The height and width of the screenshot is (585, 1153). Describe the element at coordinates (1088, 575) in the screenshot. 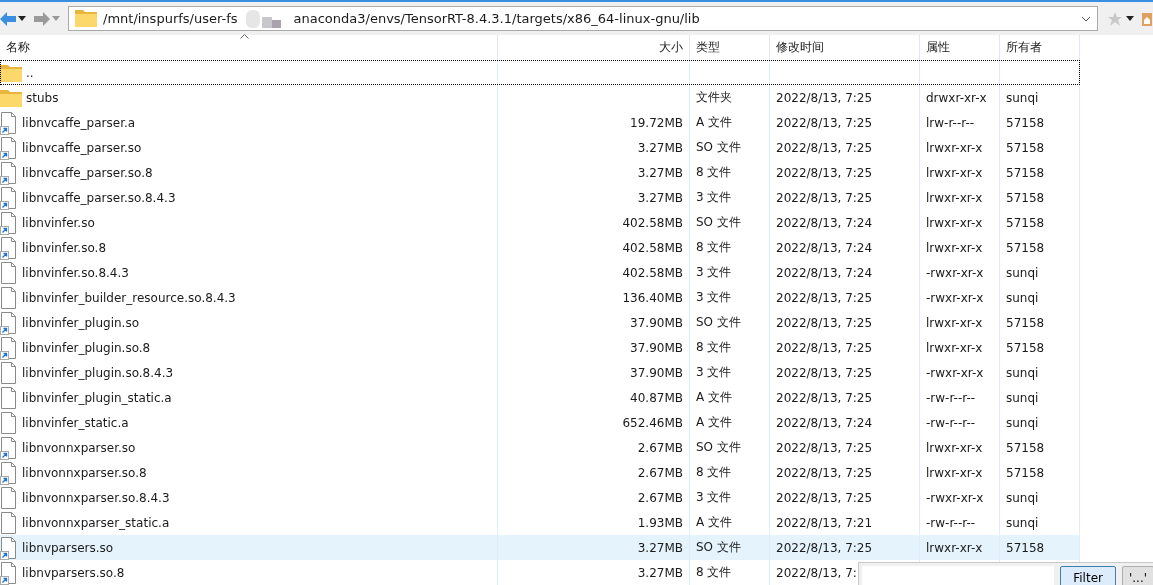

I see `filter-button: Filter` at that location.